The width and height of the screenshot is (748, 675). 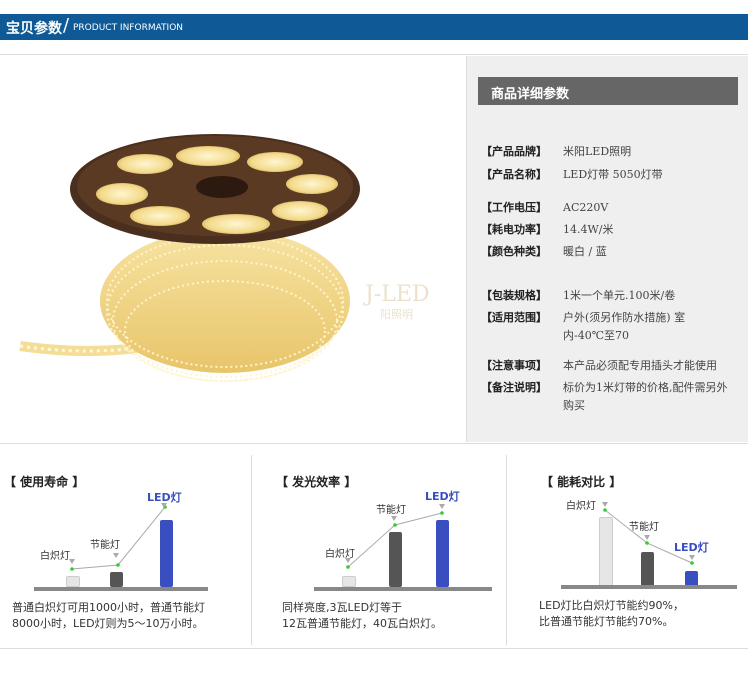 What do you see at coordinates (611, 614) in the screenshot?
I see `card-description: LED灯比白炽灯节能约90%， 比普通节能灯节能约70%。` at bounding box center [611, 614].